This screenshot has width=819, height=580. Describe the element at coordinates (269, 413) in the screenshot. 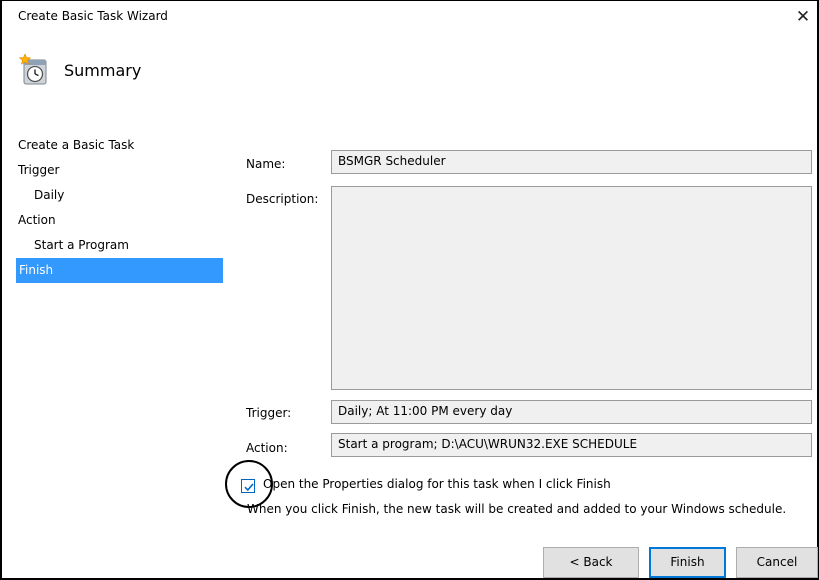

I see `trigger-label: Trigger:` at that location.